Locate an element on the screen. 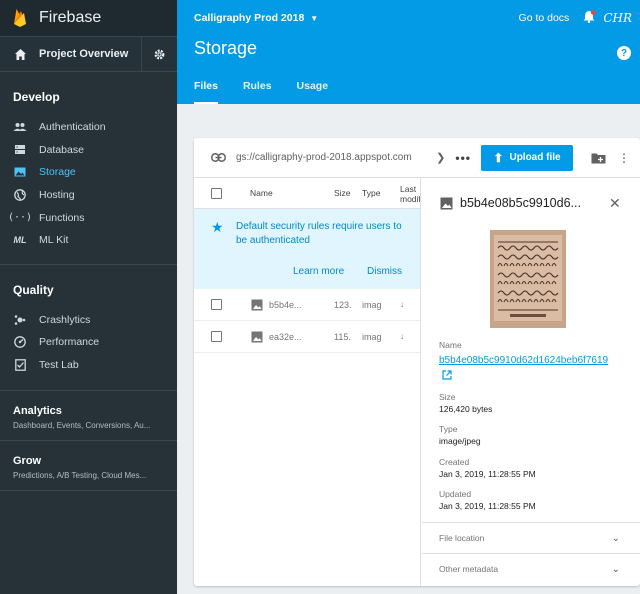 The height and width of the screenshot is (594, 640). learn-more-link: Learn more is located at coordinates (318, 271).